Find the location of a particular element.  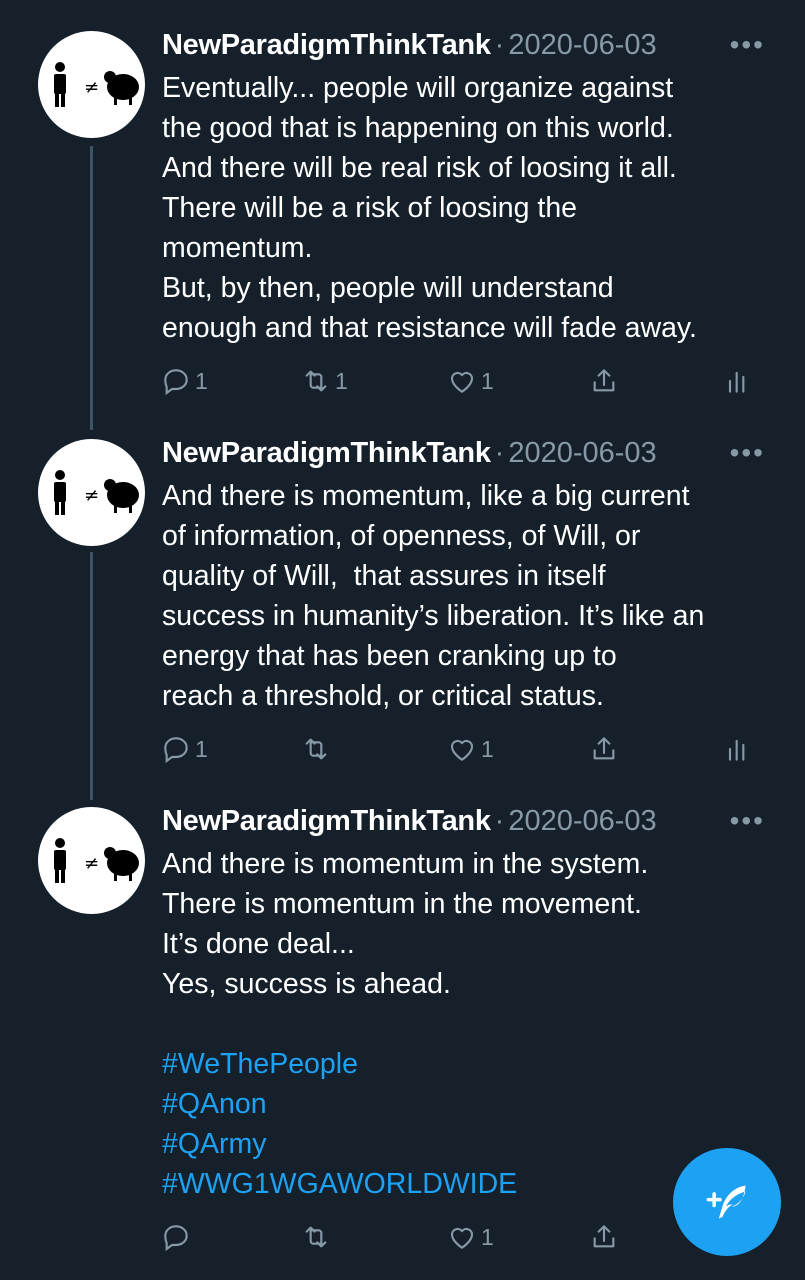

reply-button is located at coordinates (177, 1237).